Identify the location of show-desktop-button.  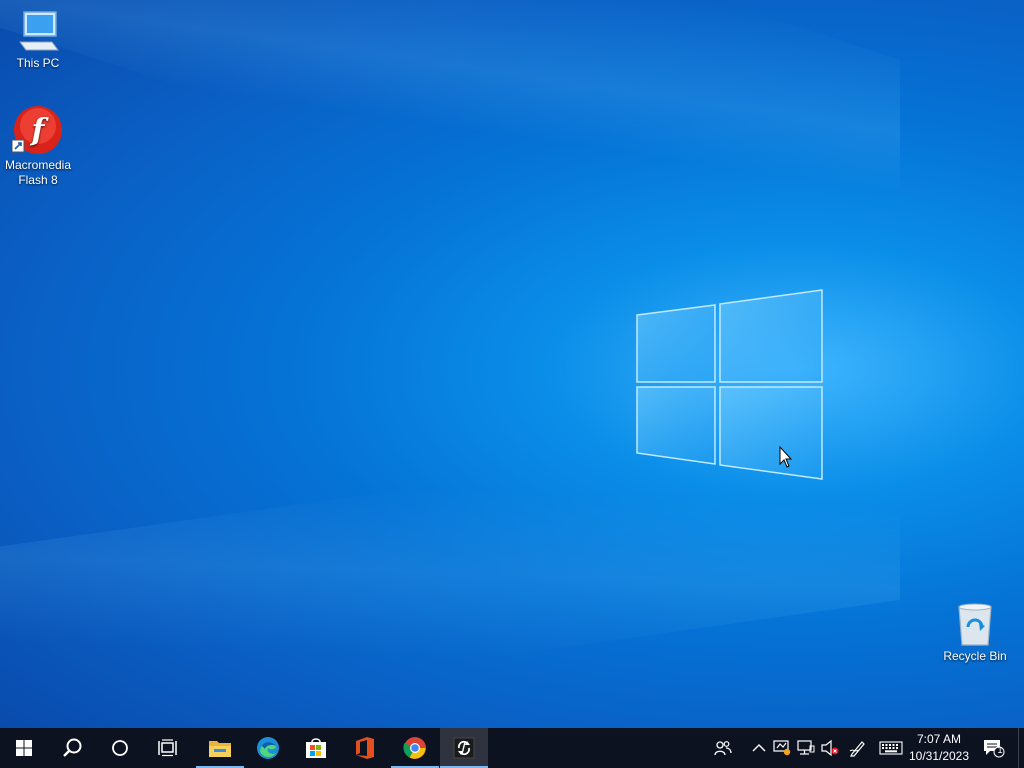
(1021, 748).